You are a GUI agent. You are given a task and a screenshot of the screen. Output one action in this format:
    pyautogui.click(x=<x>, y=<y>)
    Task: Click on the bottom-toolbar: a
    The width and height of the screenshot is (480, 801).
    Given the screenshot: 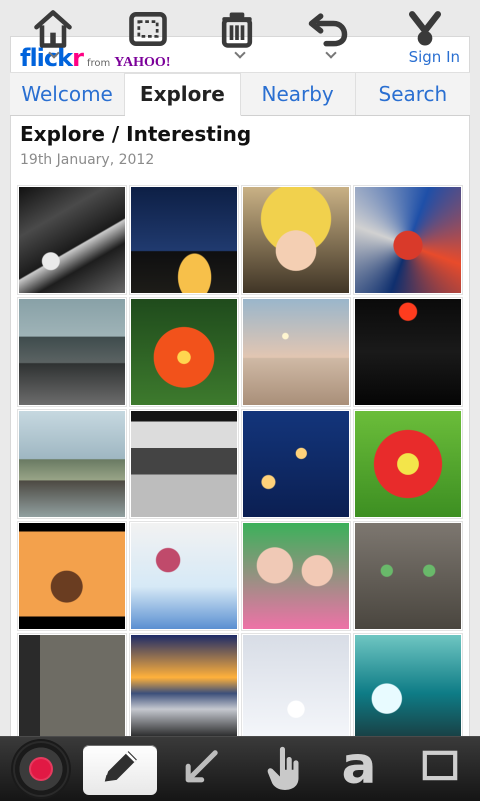 What is the action you would take?
    pyautogui.click(x=240, y=768)
    